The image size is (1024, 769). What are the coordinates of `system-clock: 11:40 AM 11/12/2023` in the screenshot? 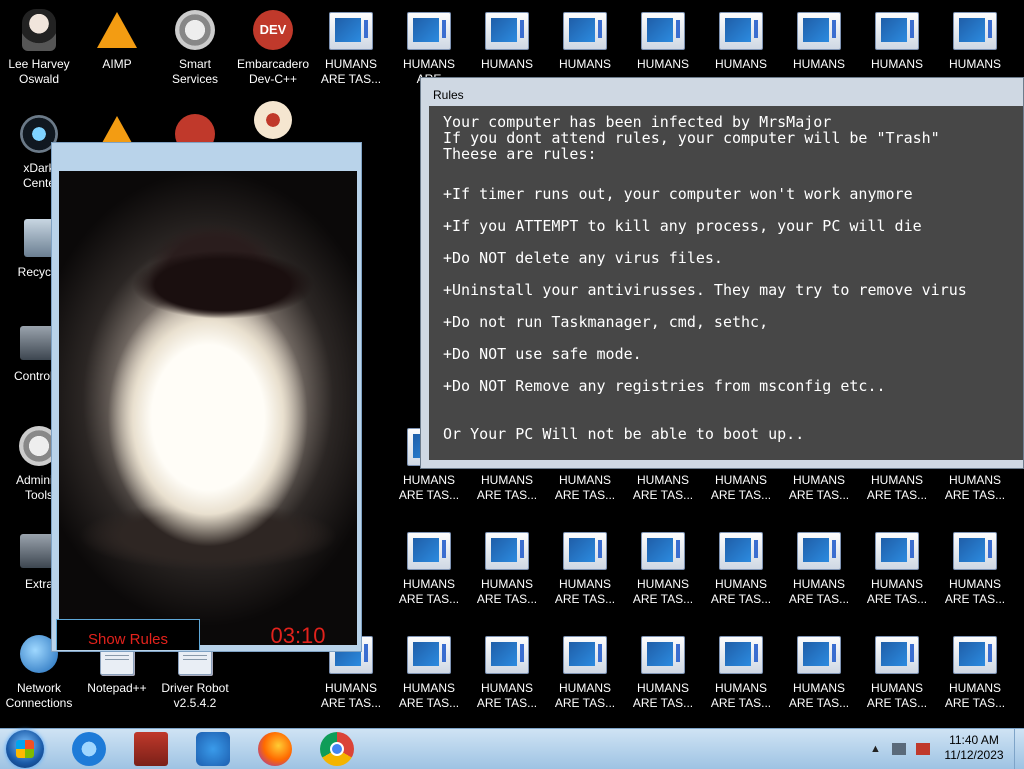 It's located at (974, 748).